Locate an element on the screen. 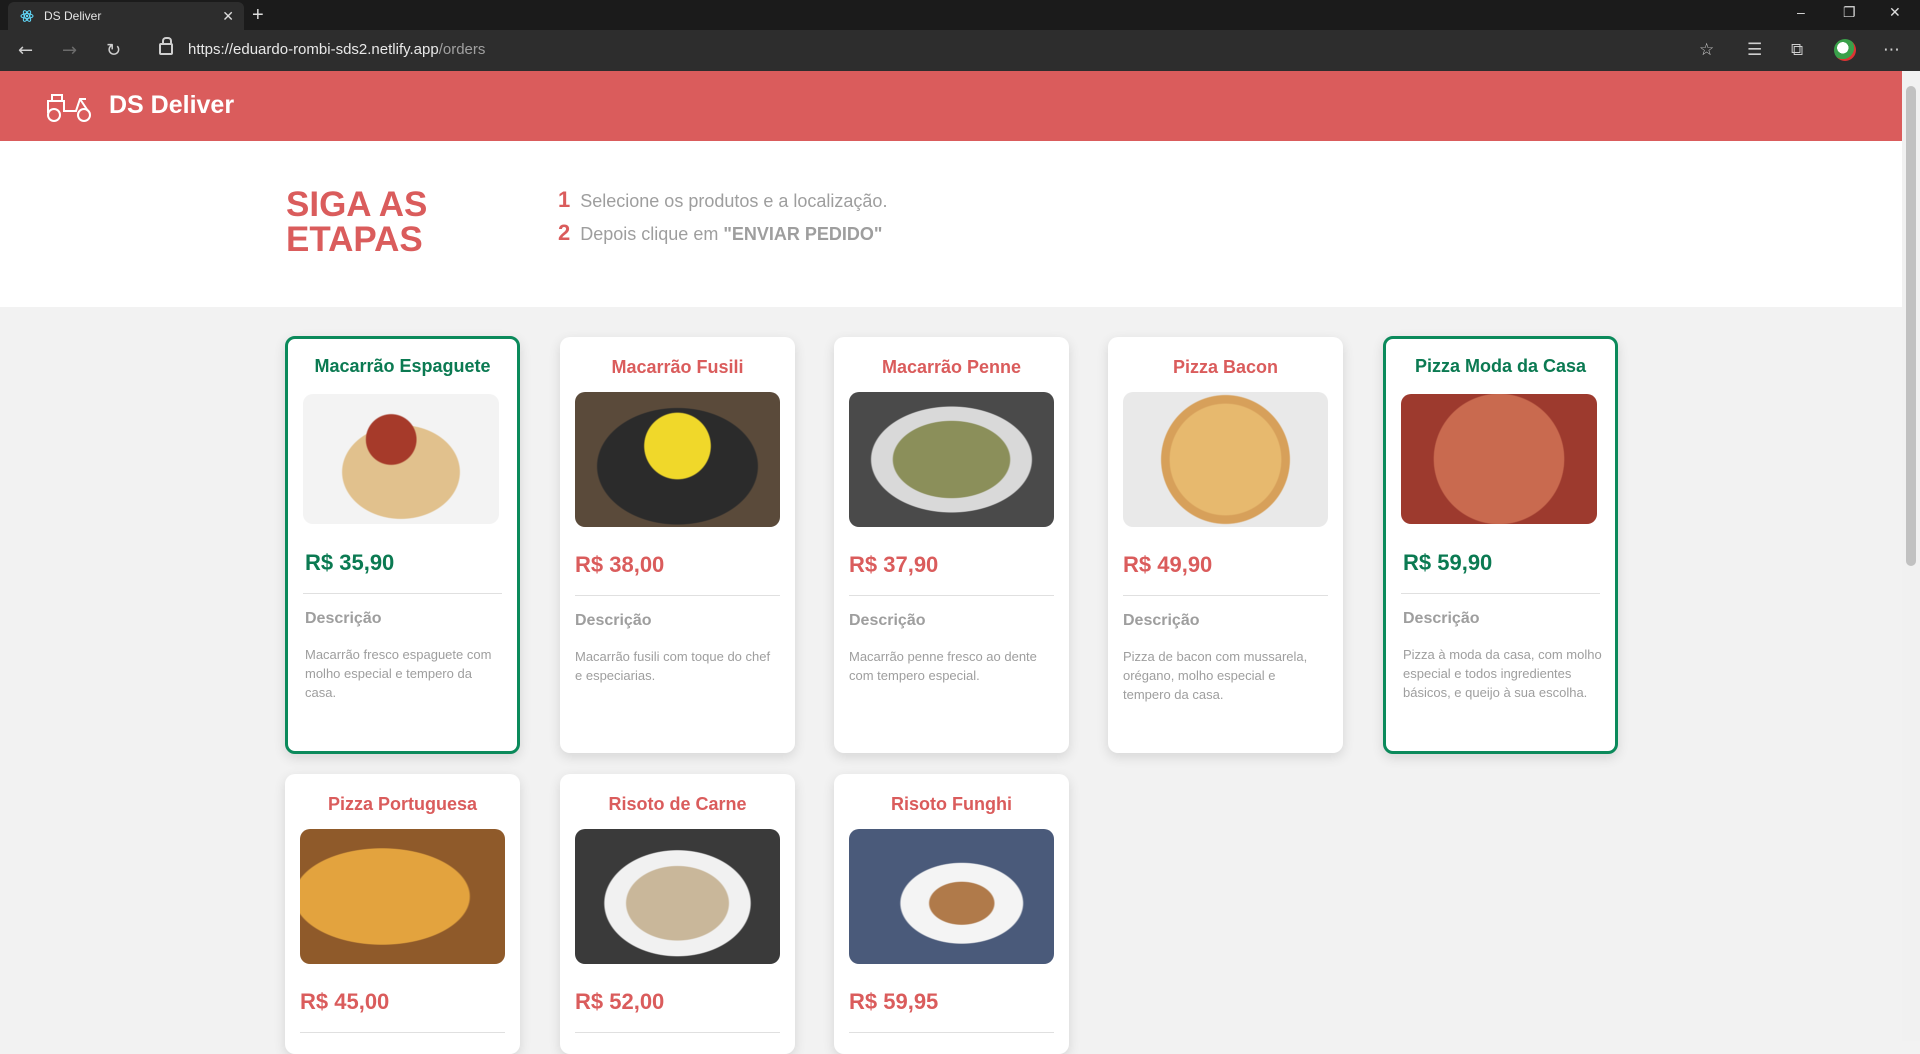 The height and width of the screenshot is (1054, 1920). more-icon: ⋯ is located at coordinates (1891, 50).